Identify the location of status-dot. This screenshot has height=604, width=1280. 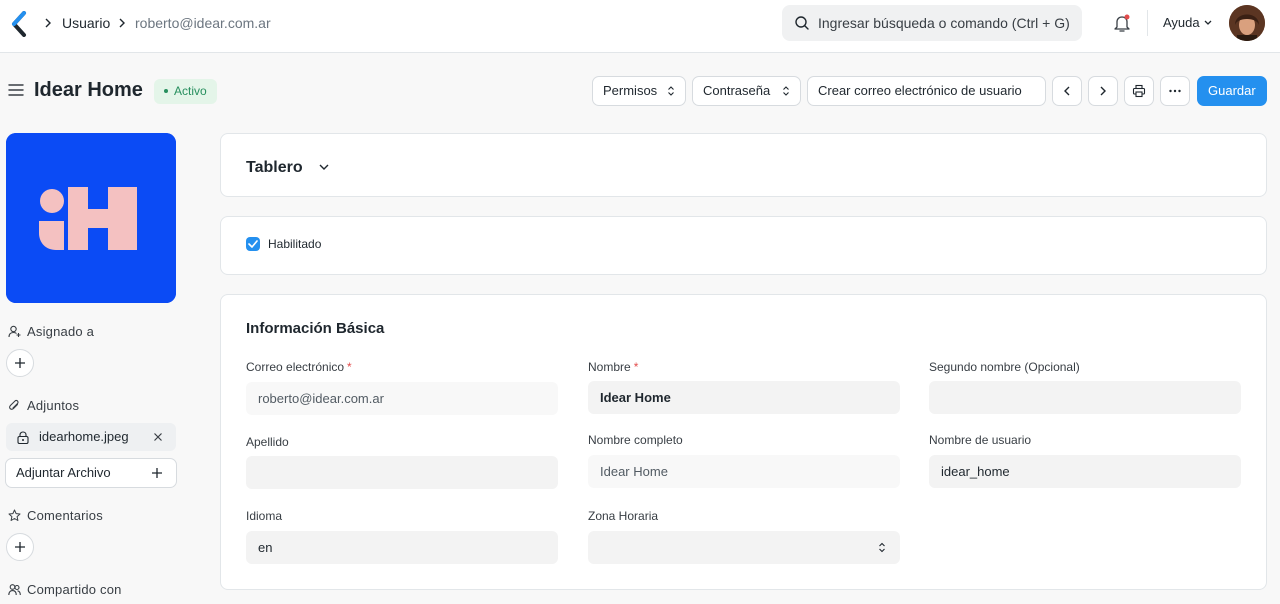
(166, 90).